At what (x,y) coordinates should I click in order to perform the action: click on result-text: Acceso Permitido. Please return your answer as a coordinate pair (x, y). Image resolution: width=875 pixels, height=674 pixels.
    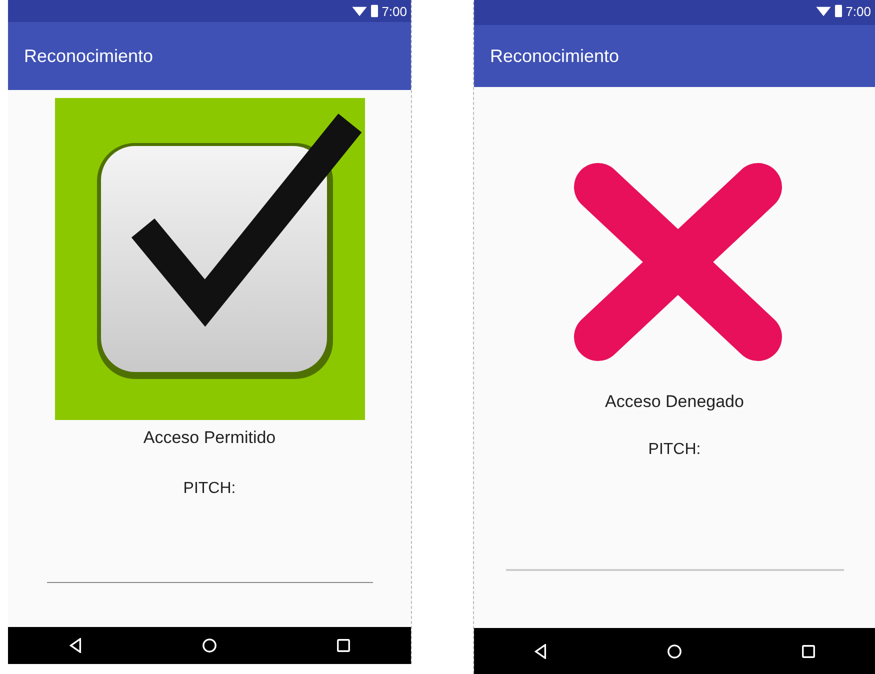
    Looking at the image, I should click on (209, 438).